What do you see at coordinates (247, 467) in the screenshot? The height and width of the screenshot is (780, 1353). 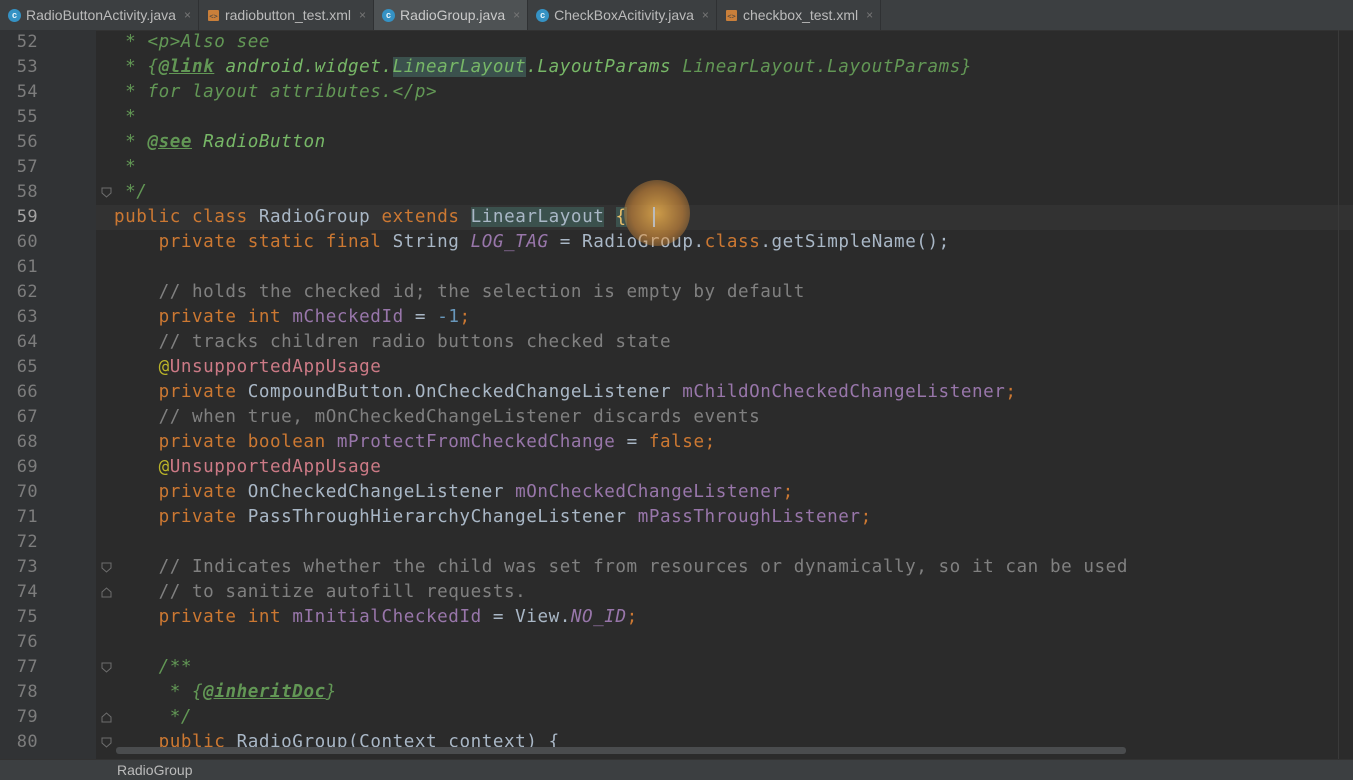 I see `code-line-69: @UnsupportedAppUsage` at bounding box center [247, 467].